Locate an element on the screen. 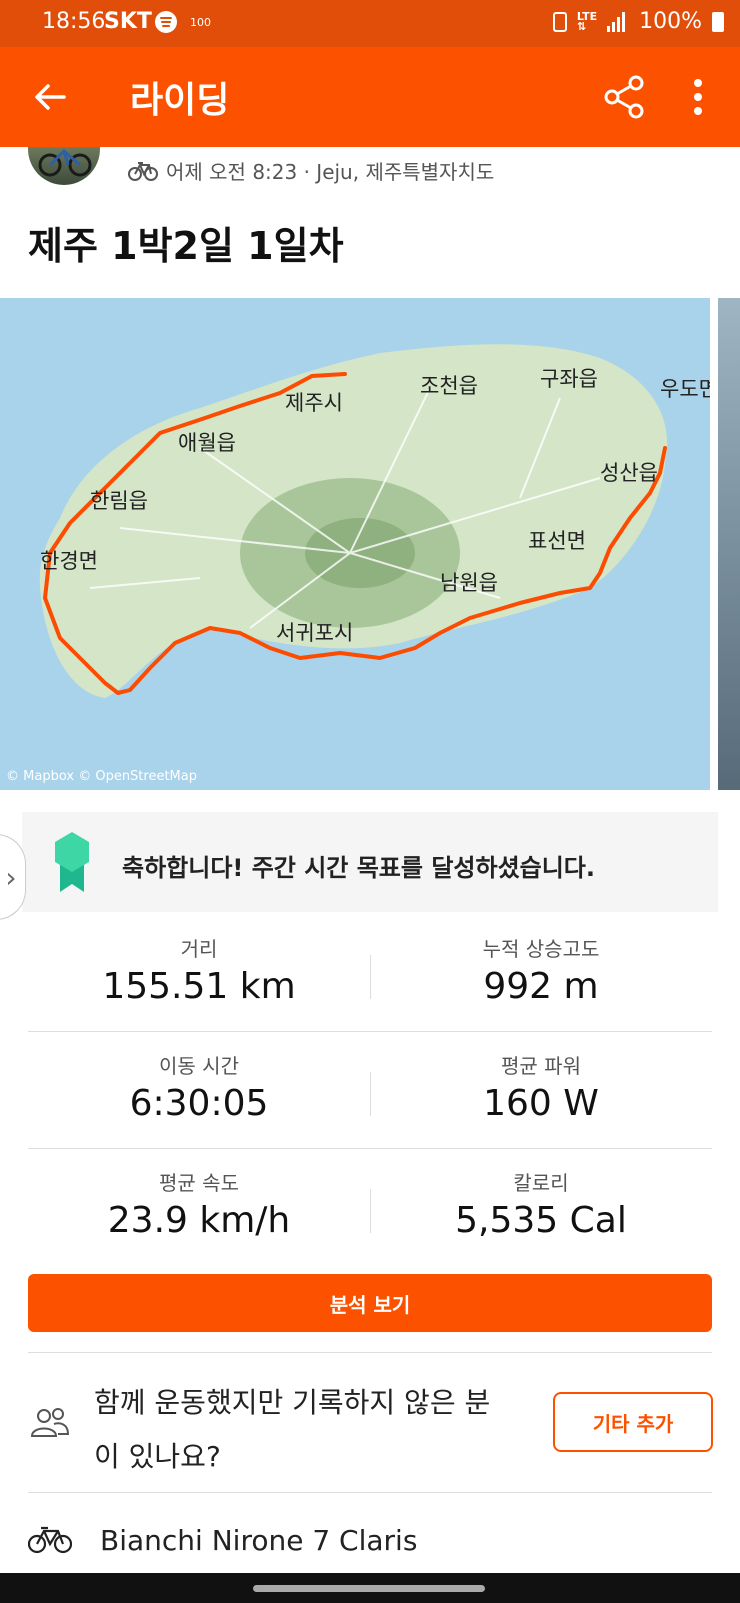  stat-avg-power: 평균 파워 160 W is located at coordinates (541, 1087).